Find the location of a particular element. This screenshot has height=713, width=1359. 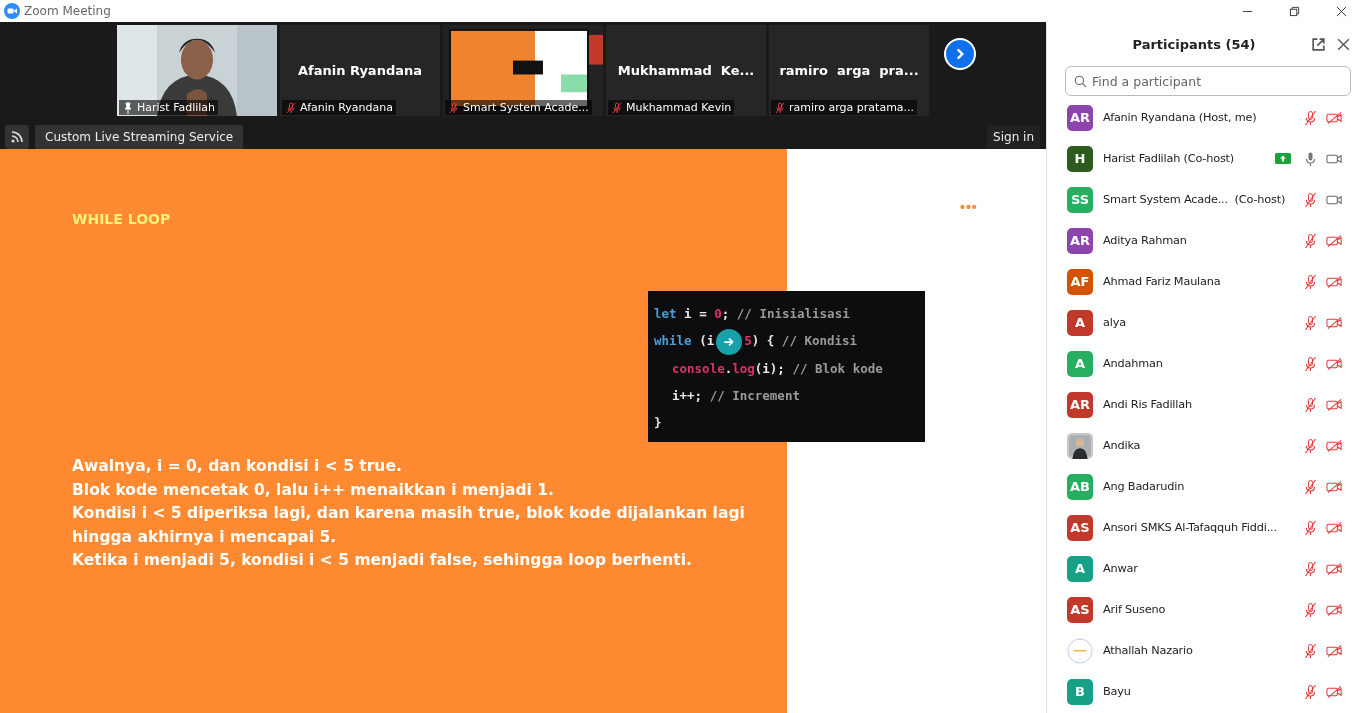

participant-name: Harist Fadlilah (Co-host) is located at coordinates (1169, 158).